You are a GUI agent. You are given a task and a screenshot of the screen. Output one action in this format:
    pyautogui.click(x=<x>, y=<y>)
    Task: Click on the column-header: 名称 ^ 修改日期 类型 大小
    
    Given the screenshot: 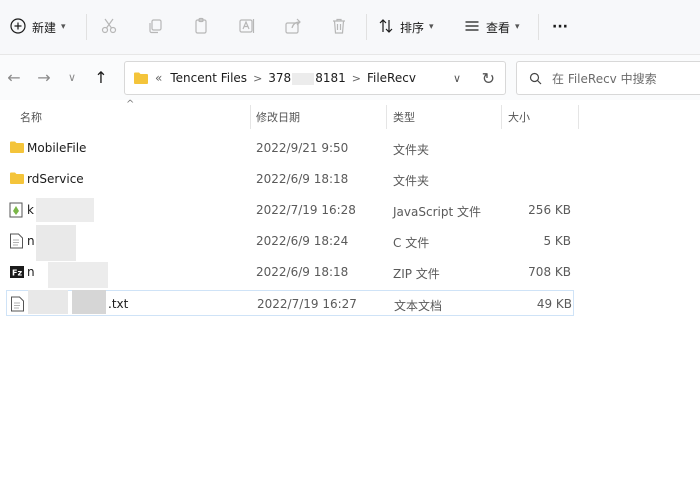 What is the action you would take?
    pyautogui.click(x=350, y=115)
    